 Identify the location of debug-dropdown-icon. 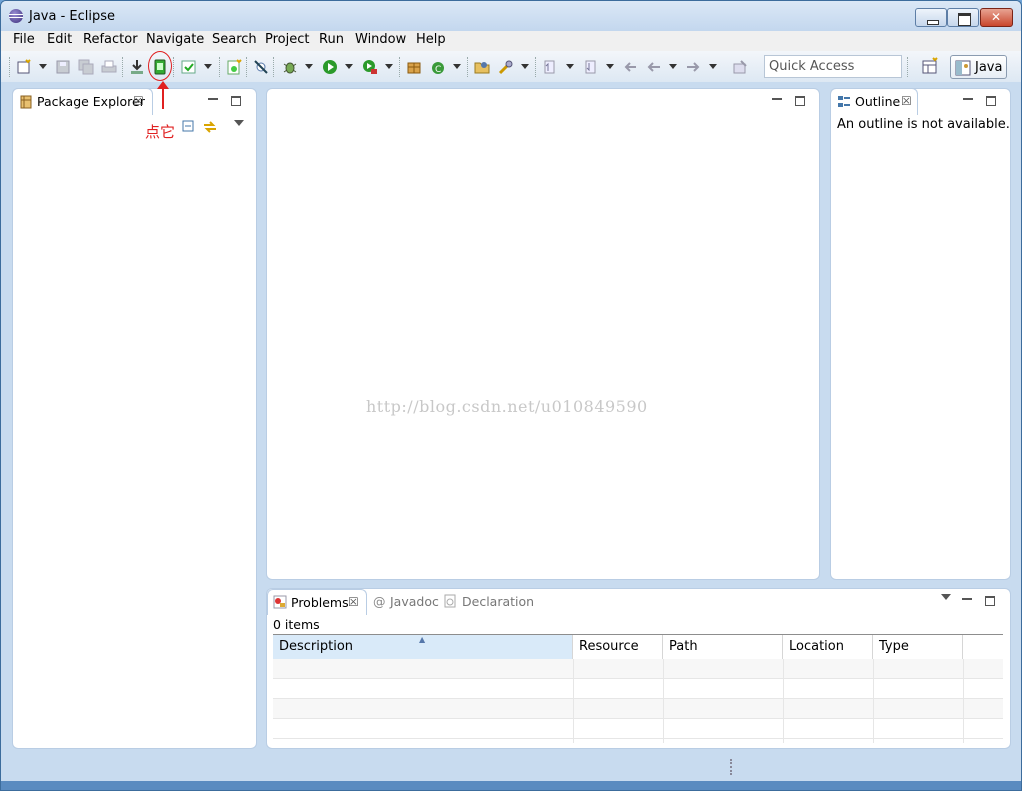
(309, 66).